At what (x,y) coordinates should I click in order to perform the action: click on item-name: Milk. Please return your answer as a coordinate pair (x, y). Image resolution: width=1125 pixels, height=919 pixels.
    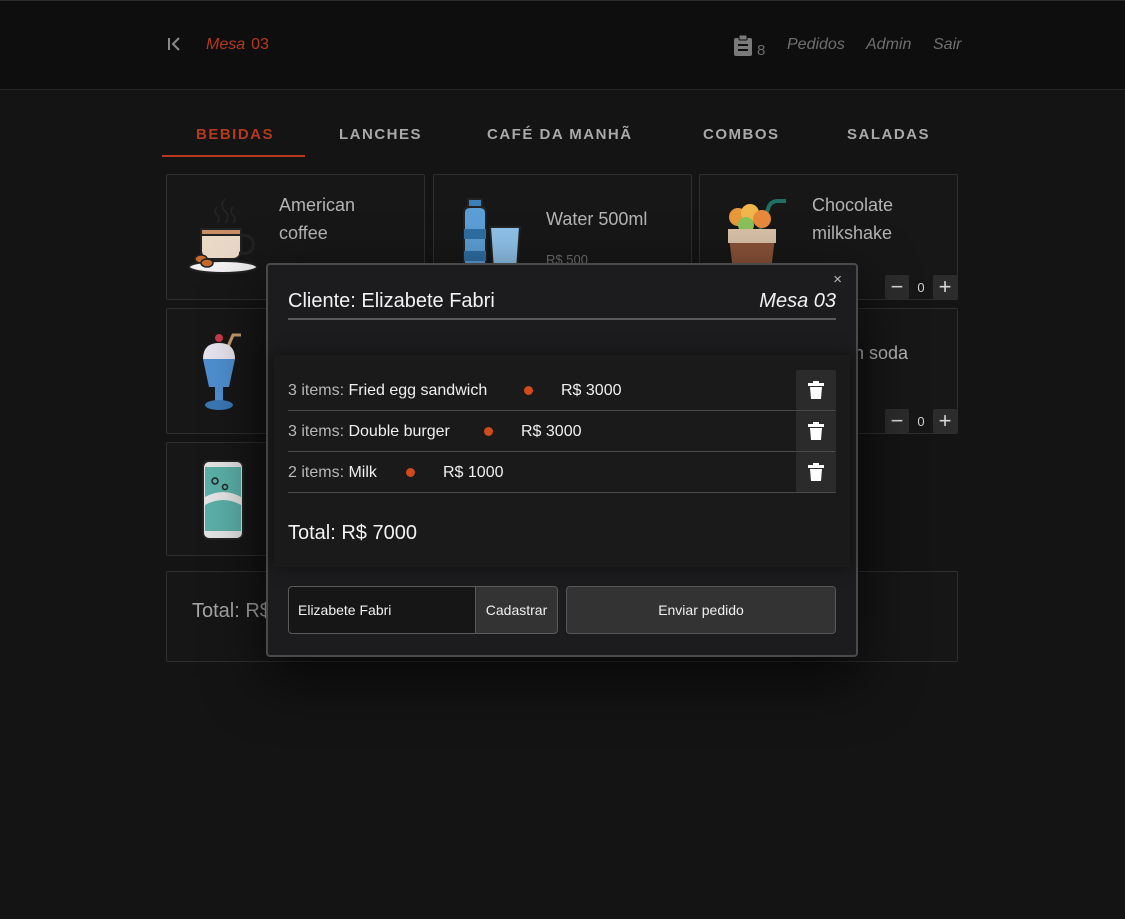
    Looking at the image, I should click on (362, 472).